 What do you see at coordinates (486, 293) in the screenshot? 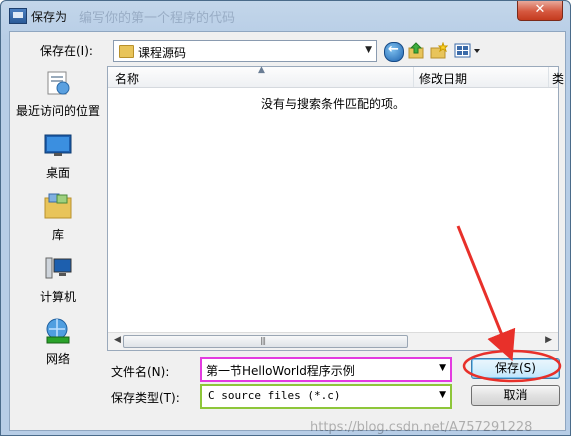
I see `annotation-arrow` at bounding box center [486, 293].